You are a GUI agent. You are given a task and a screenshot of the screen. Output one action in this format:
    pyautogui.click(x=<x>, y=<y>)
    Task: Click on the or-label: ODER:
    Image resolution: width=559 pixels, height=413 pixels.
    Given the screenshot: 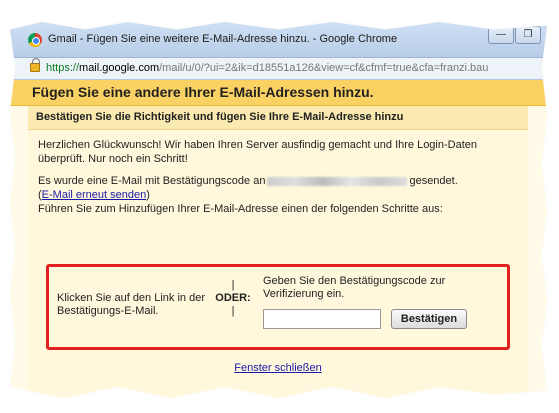 What is the action you would take?
    pyautogui.click(x=233, y=298)
    